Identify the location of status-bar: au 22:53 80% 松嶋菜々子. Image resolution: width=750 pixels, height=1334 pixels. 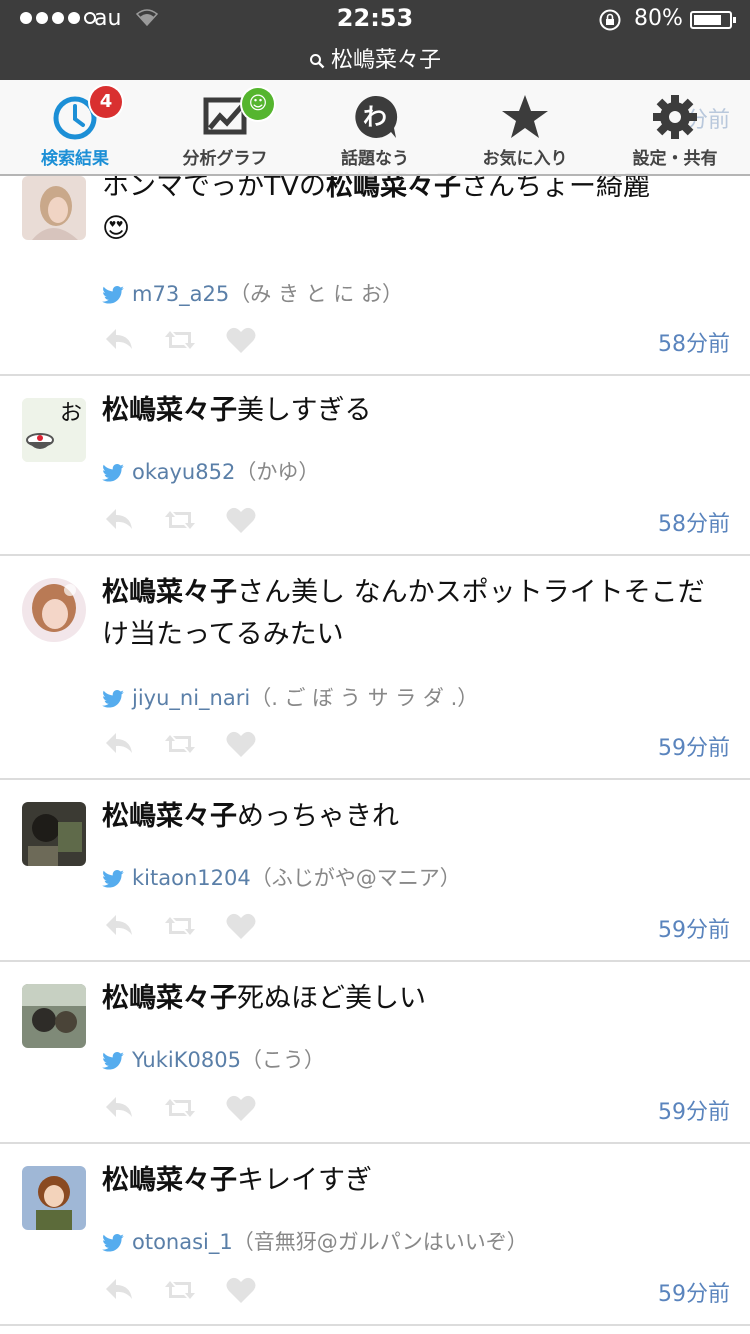
(375, 40).